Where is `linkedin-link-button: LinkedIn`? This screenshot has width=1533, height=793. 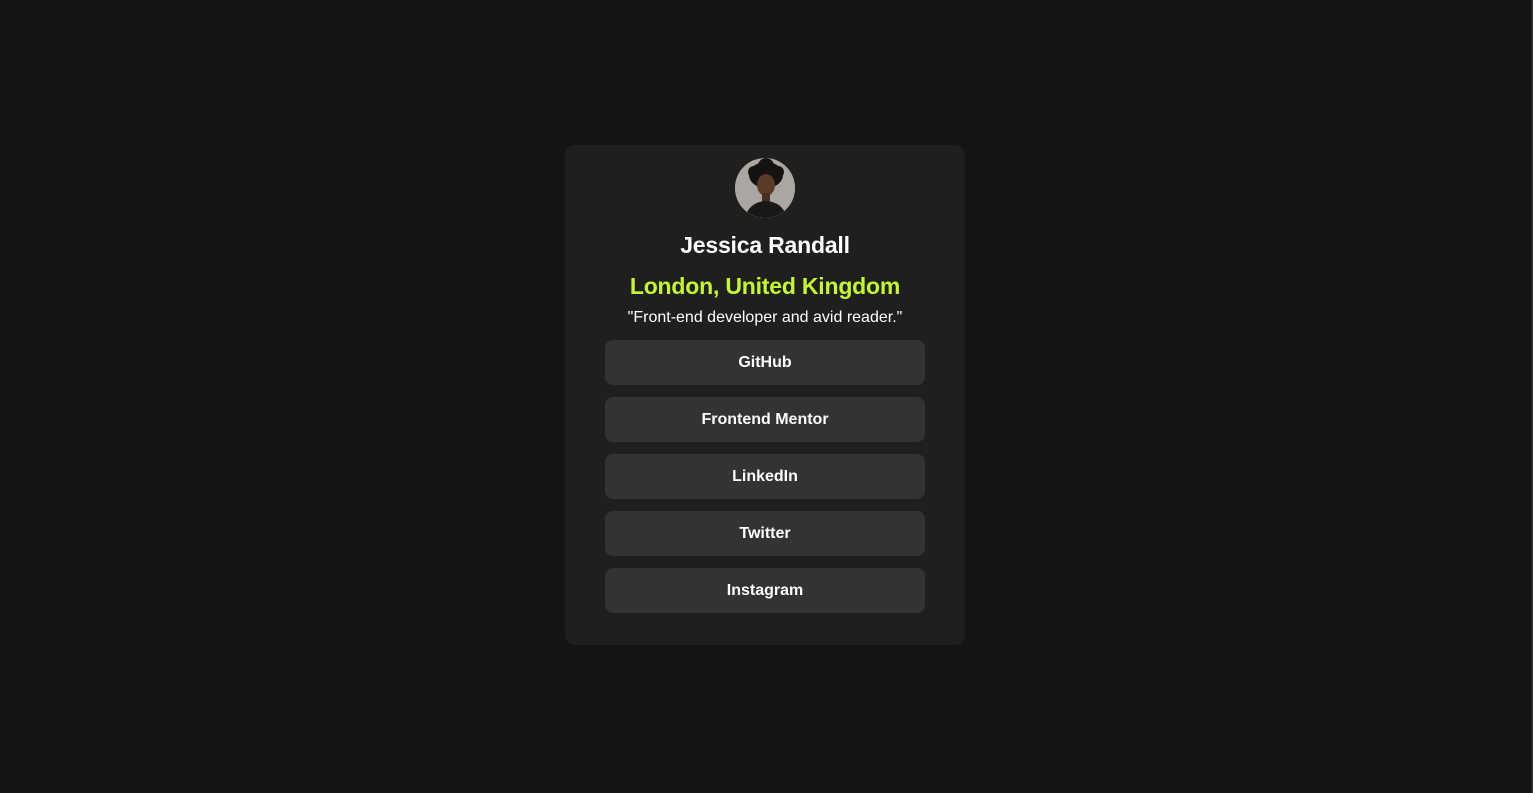 linkedin-link-button: LinkedIn is located at coordinates (765, 476).